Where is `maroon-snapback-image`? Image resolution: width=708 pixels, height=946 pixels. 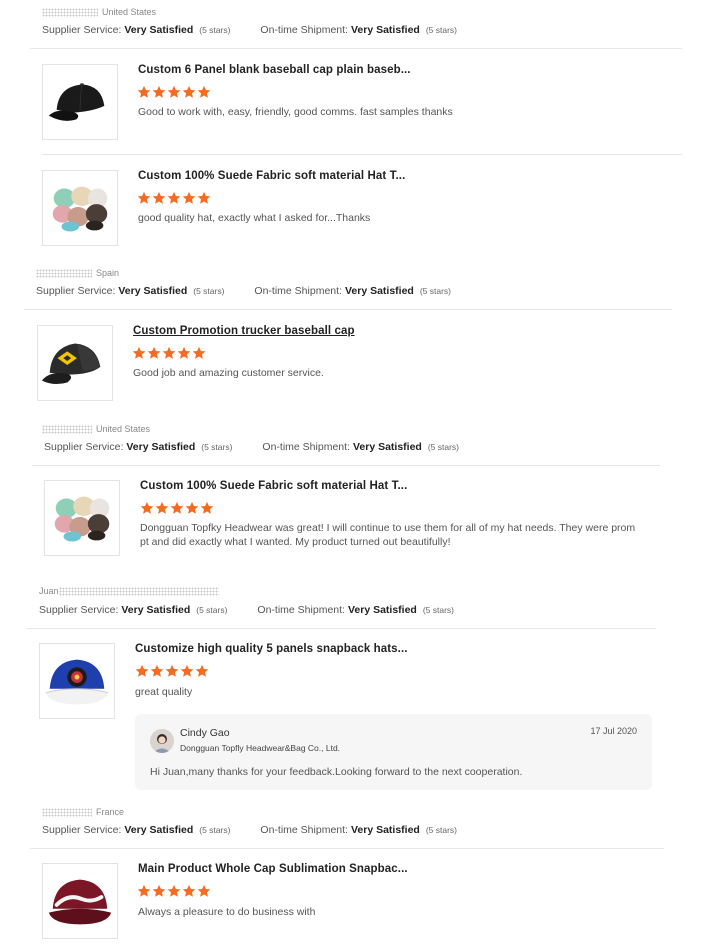 maroon-snapback-image is located at coordinates (80, 902).